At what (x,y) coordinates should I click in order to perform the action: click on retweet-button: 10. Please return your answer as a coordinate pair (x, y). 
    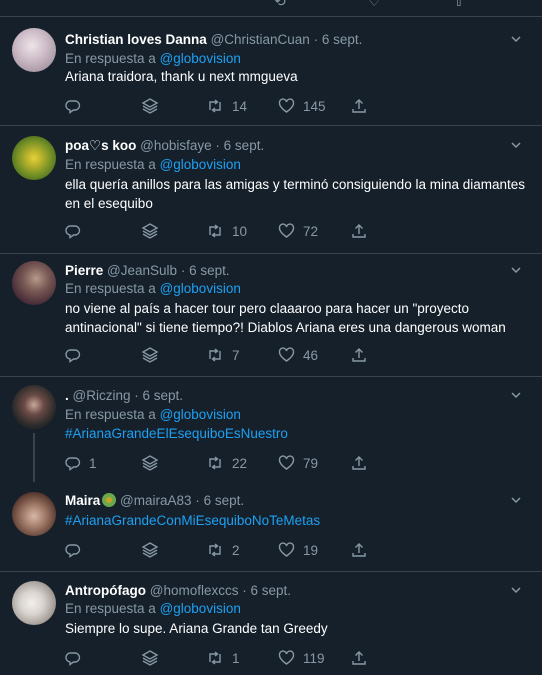
    Looking at the image, I should click on (226, 231).